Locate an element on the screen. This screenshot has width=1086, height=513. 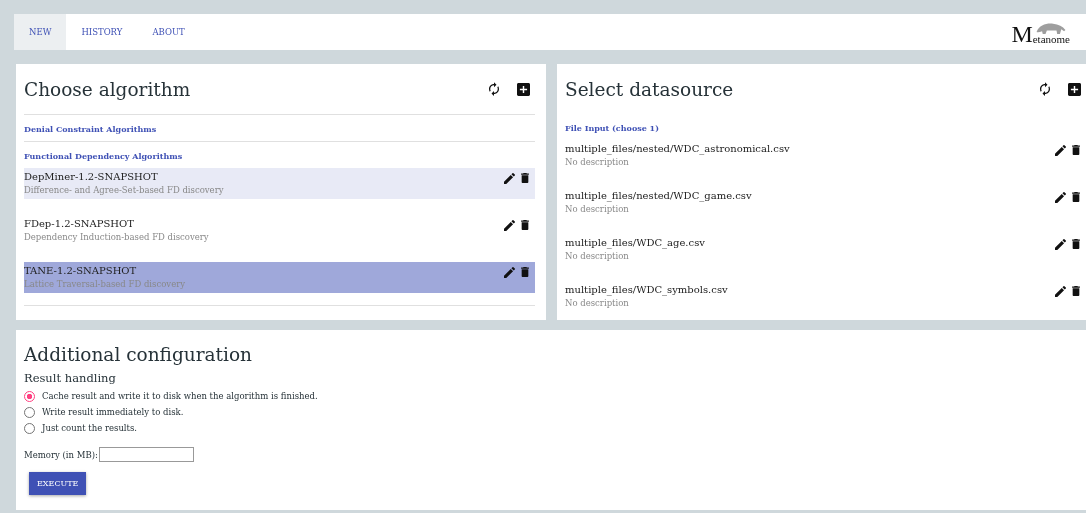
memory-input-field is located at coordinates (146, 454).